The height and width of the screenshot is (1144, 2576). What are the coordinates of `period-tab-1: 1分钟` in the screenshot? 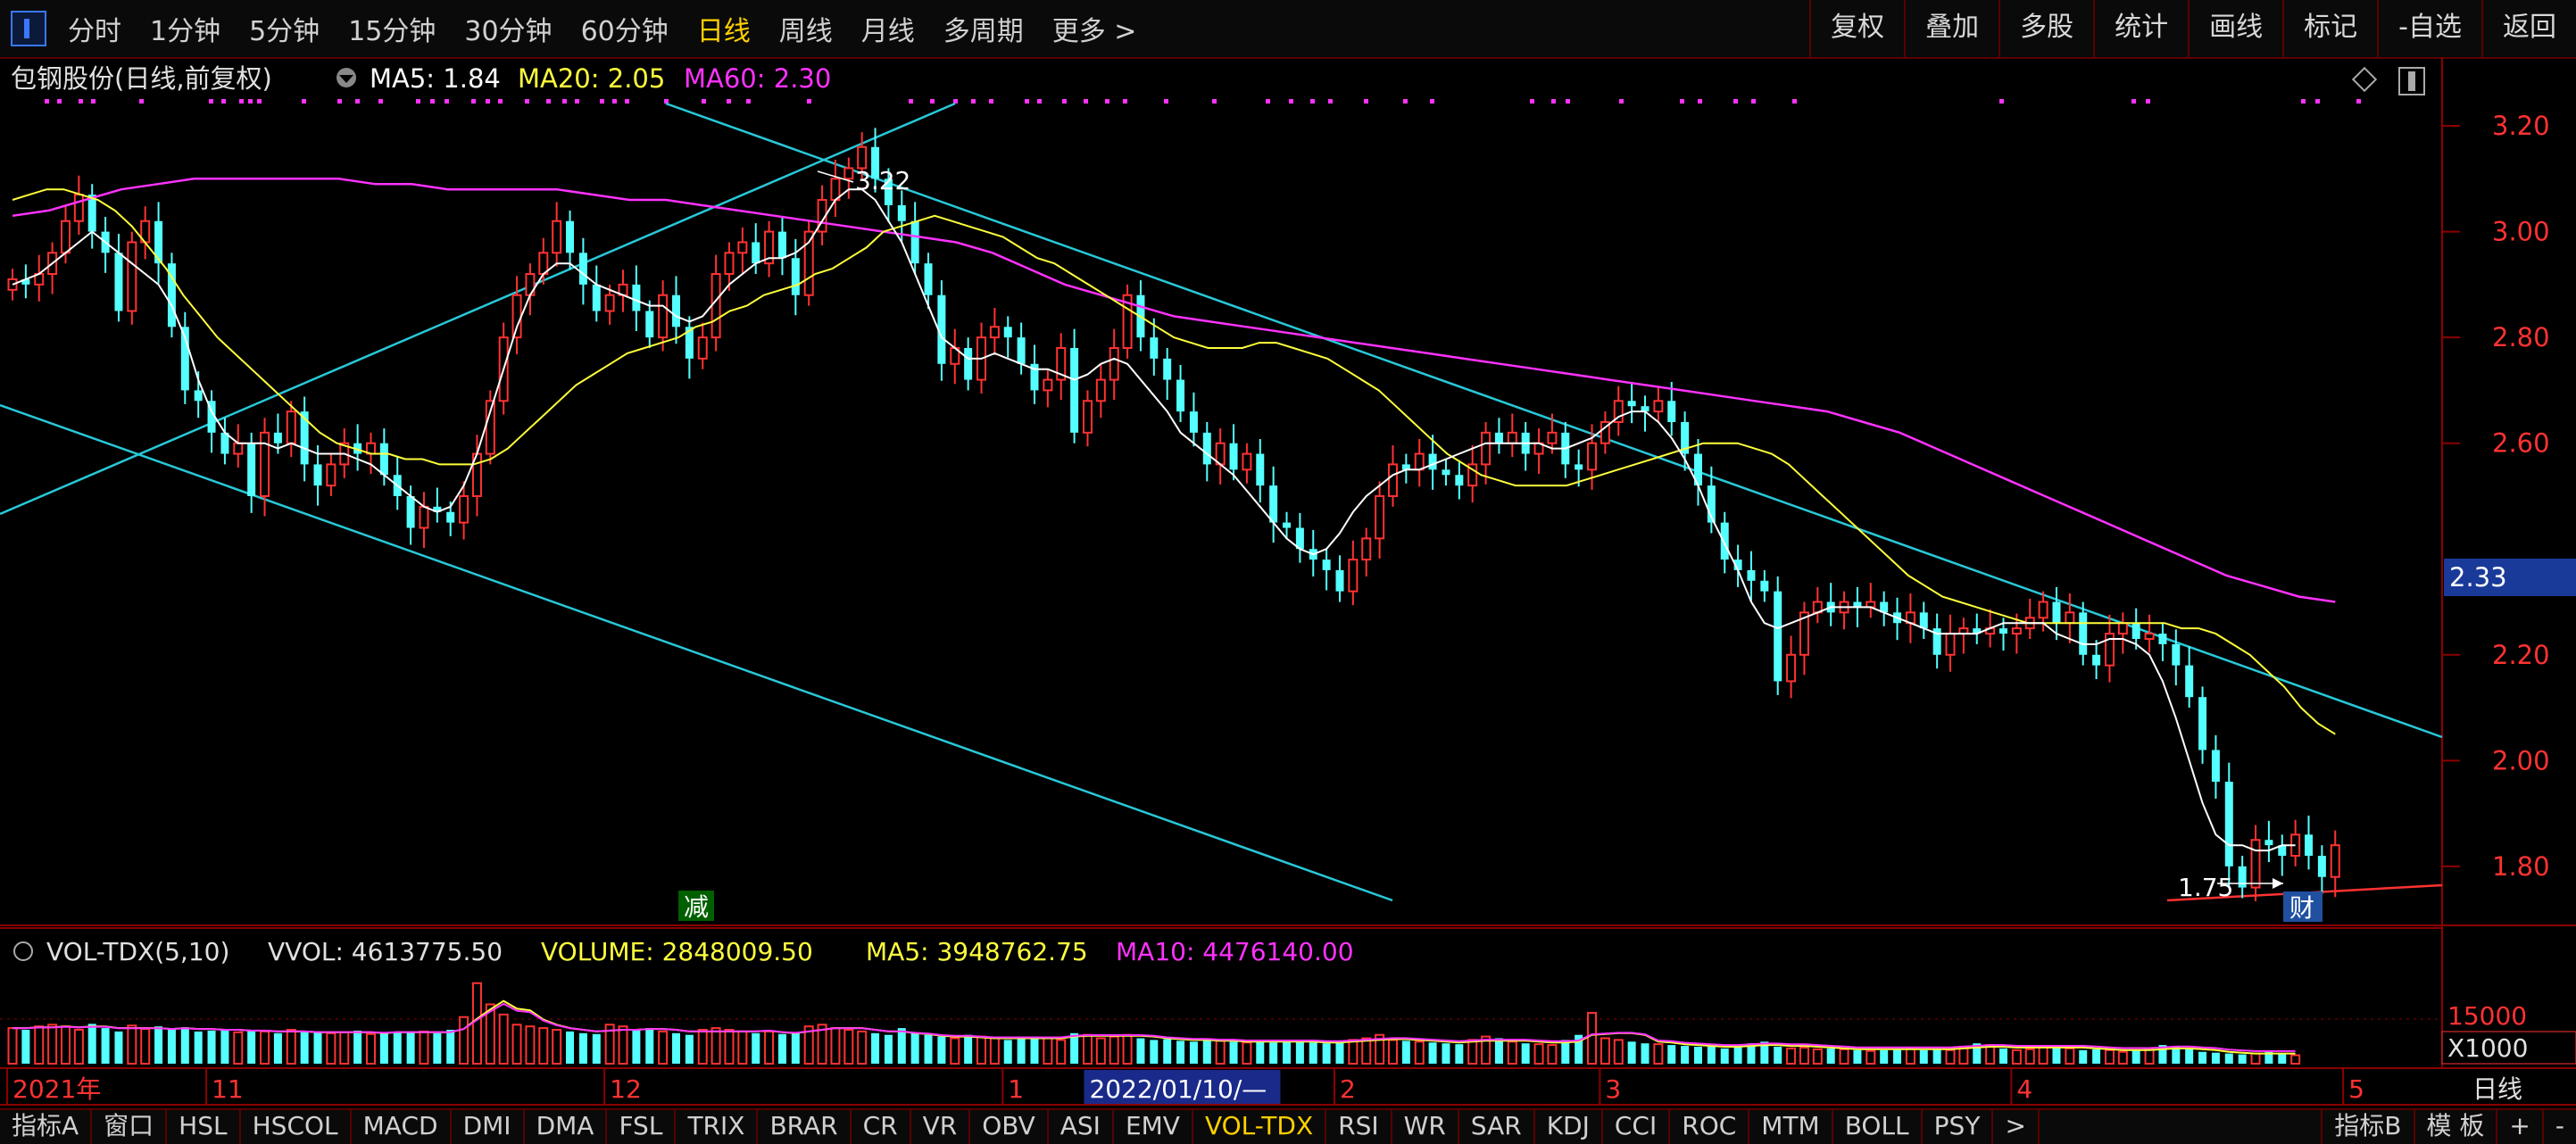 It's located at (185, 28).